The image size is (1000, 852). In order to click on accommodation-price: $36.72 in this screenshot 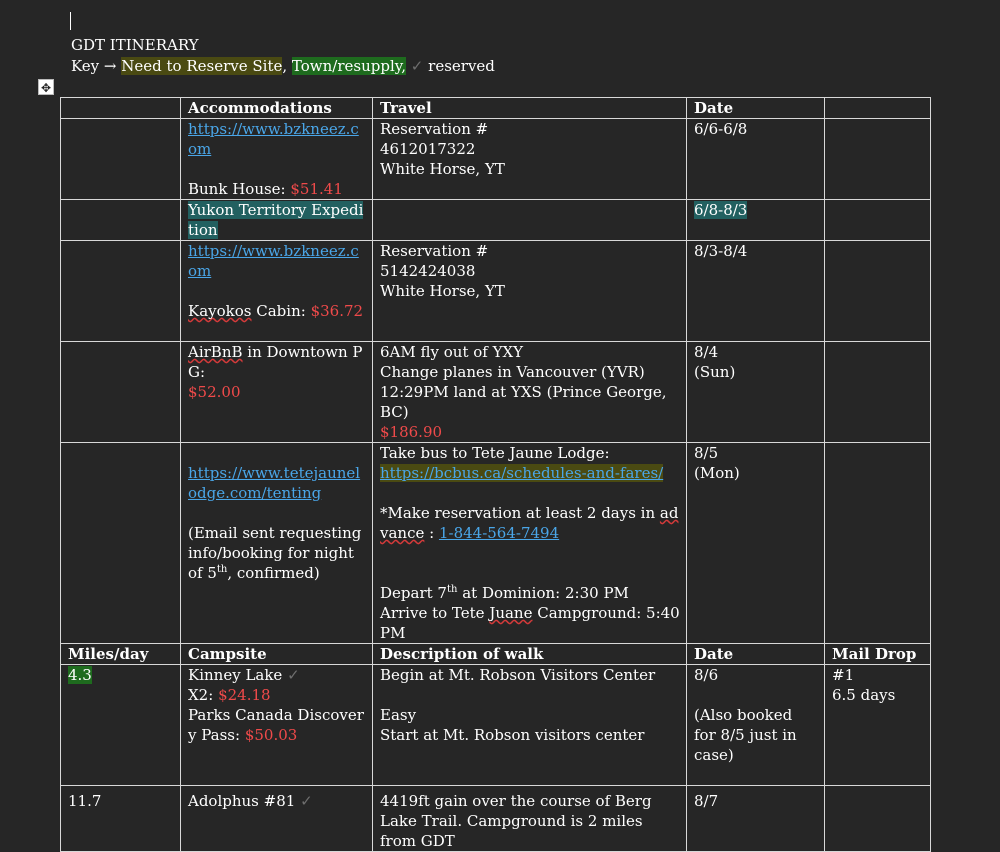, I will do `click(337, 311)`.